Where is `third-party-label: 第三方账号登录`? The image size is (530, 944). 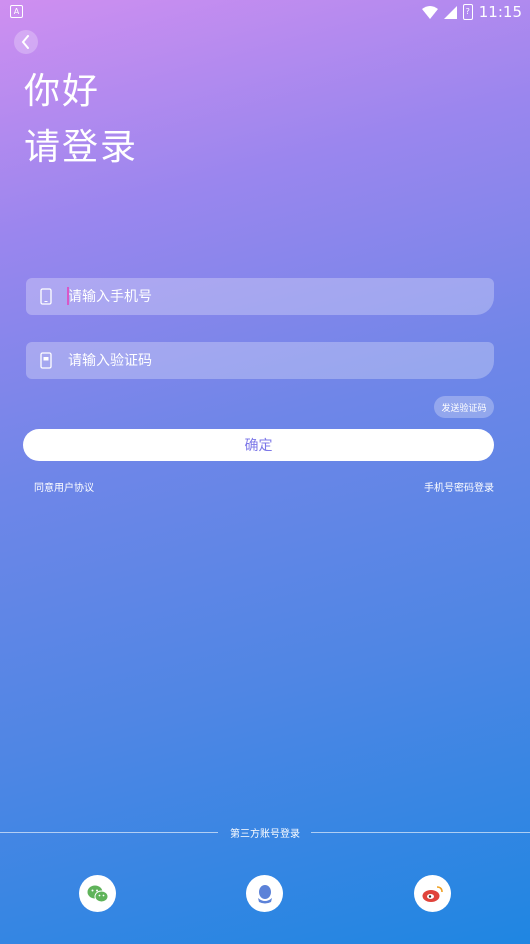 third-party-label: 第三方账号登录 is located at coordinates (265, 834).